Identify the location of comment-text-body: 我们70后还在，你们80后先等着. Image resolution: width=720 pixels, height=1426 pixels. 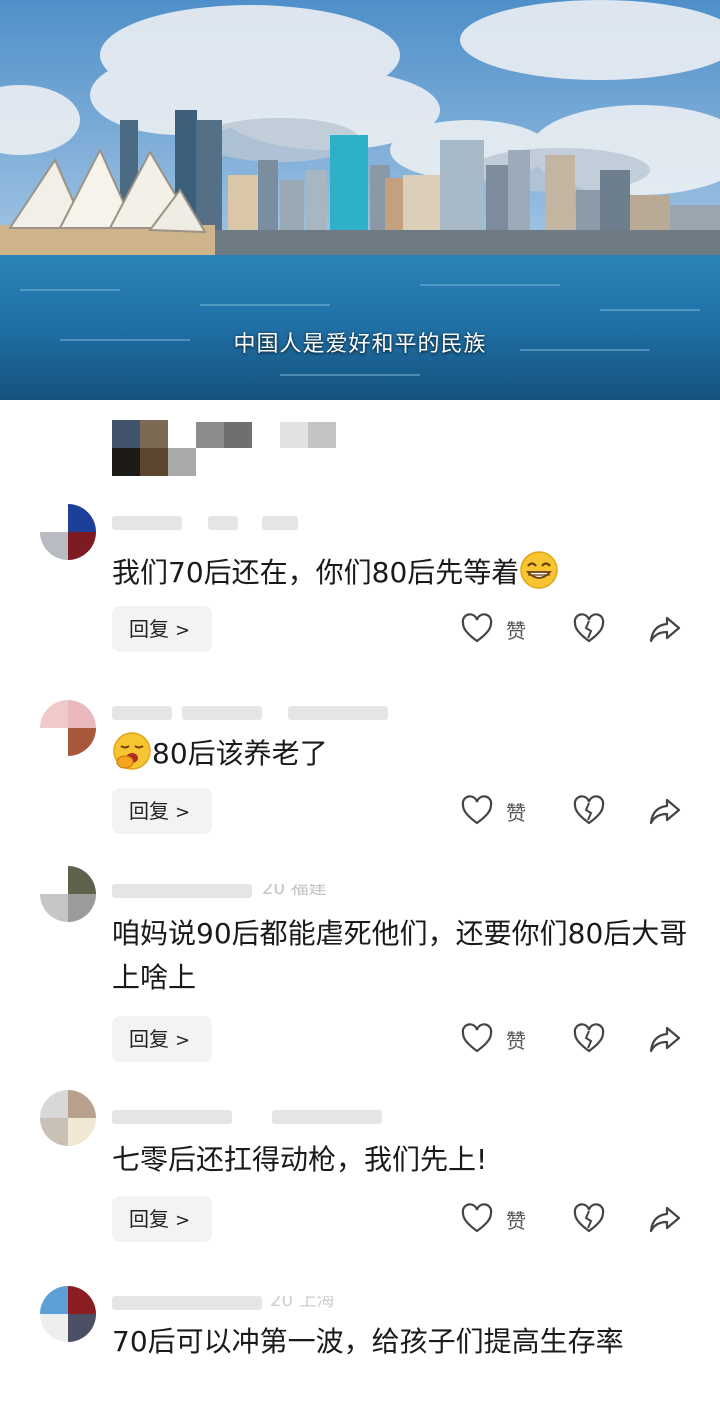
(316, 572).